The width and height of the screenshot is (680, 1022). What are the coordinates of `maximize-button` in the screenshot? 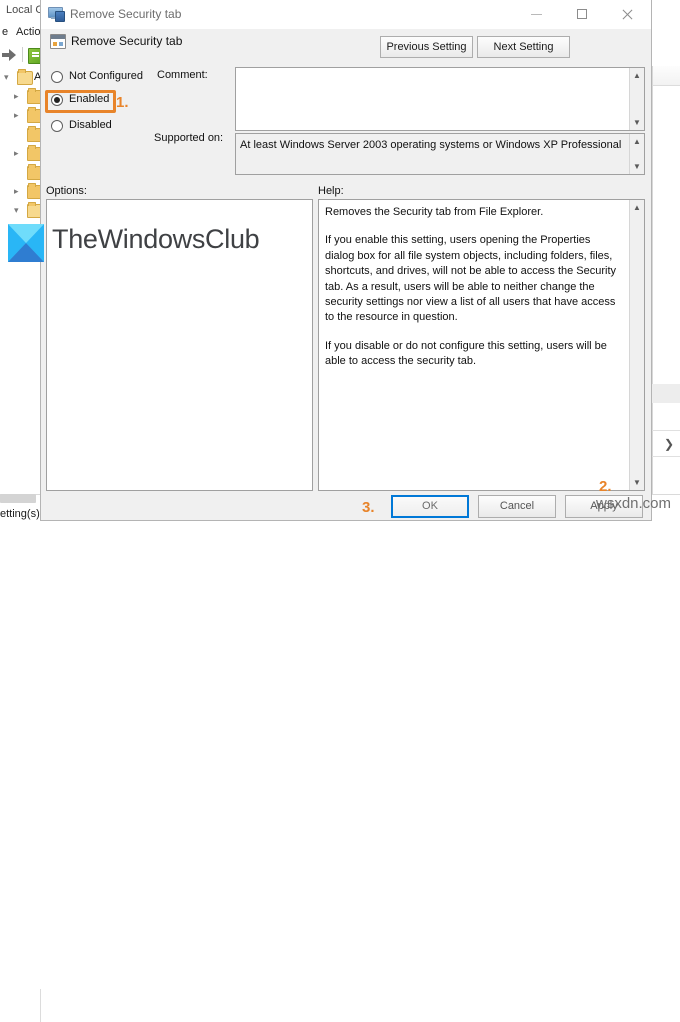 It's located at (582, 14).